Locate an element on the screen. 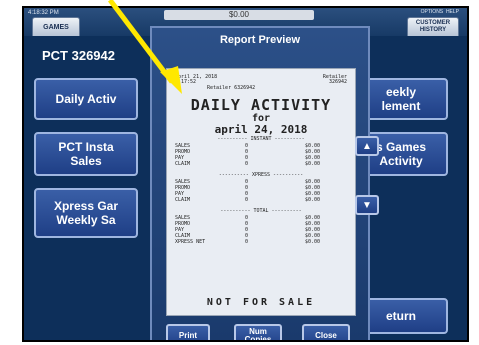 The height and width of the screenshot is (345, 479). help-options: OPTIONS HELP is located at coordinates (440, 12).